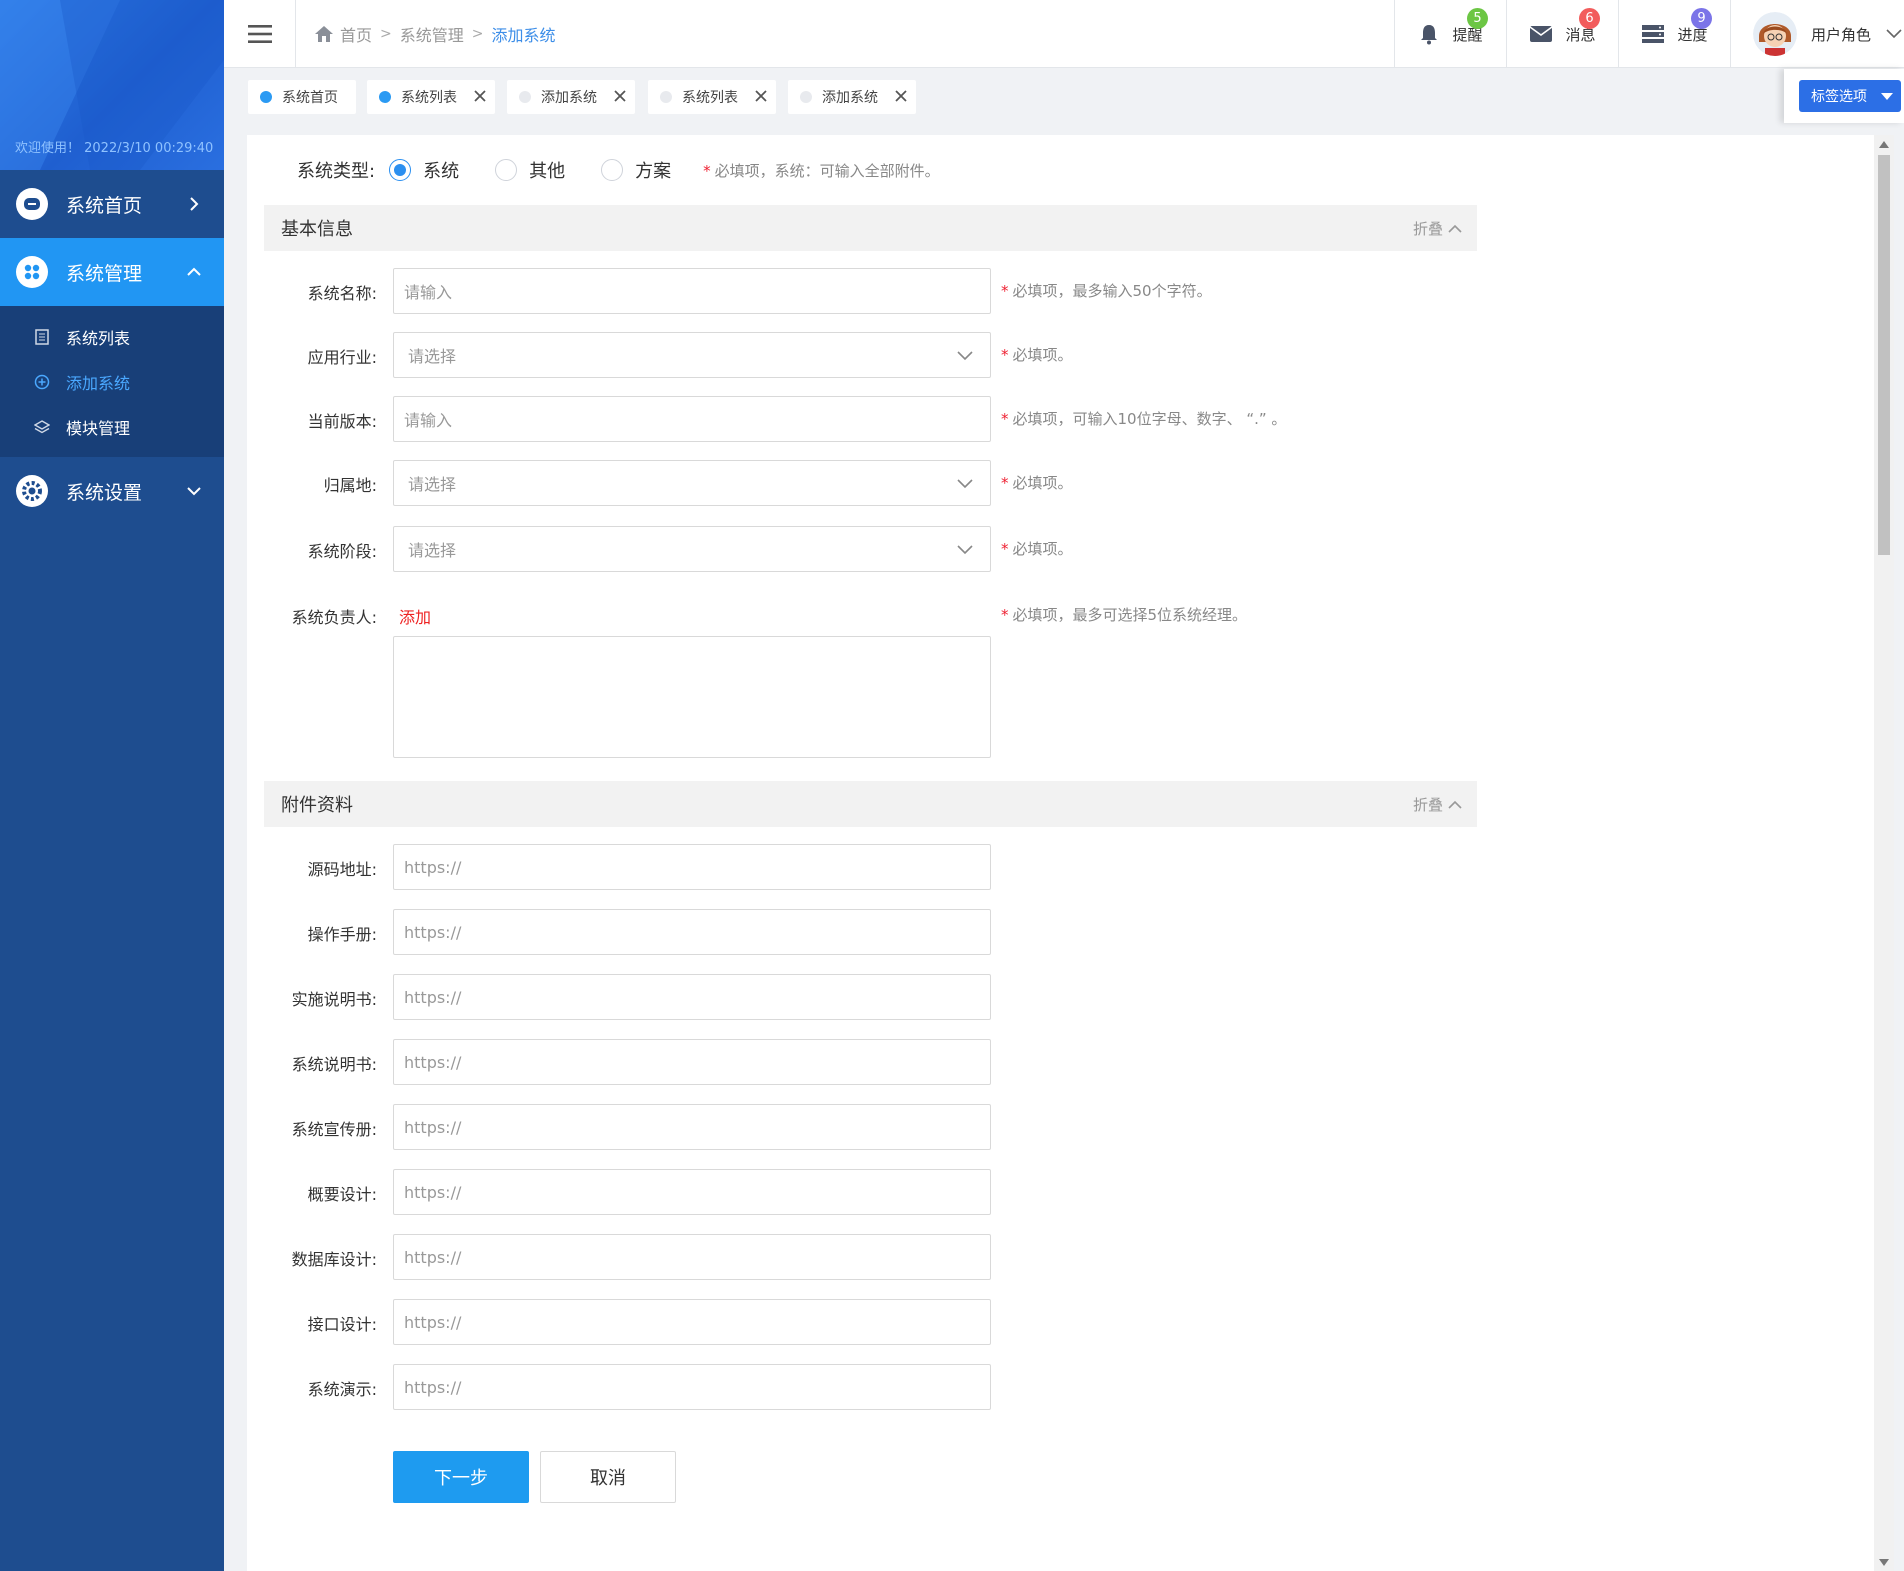 The image size is (1904, 1571). I want to click on progress-button: 进度 9, so click(1674, 34).